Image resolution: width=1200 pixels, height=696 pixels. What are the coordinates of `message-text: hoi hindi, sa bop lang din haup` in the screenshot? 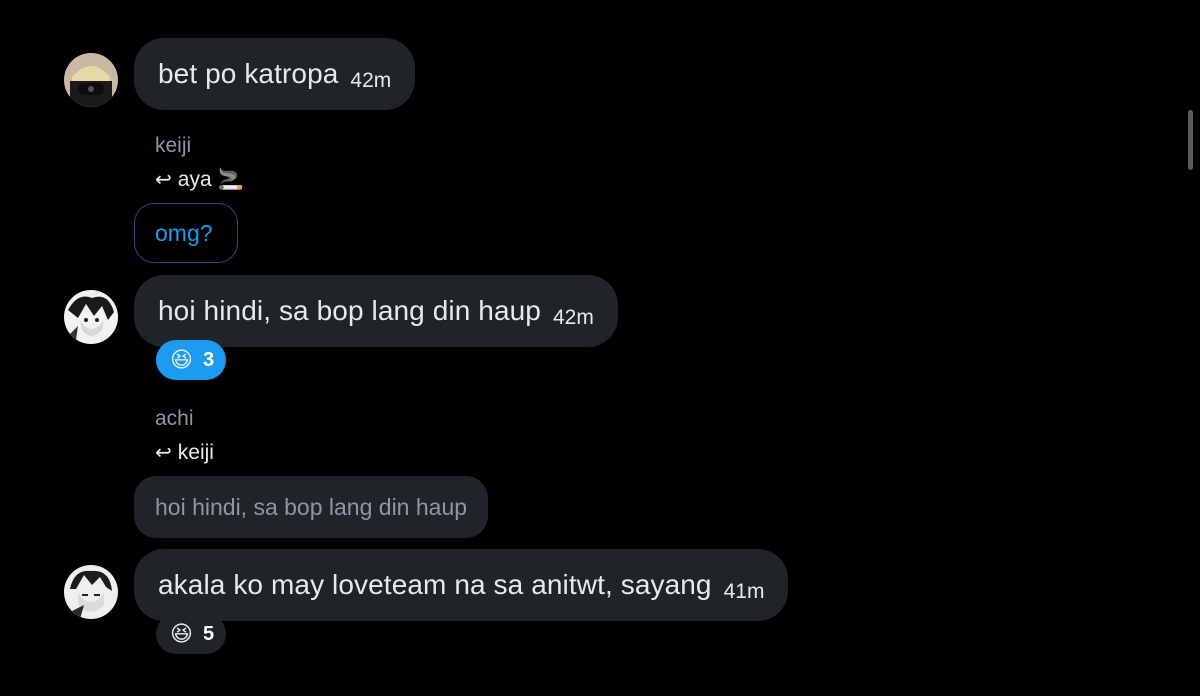 It's located at (349, 310).